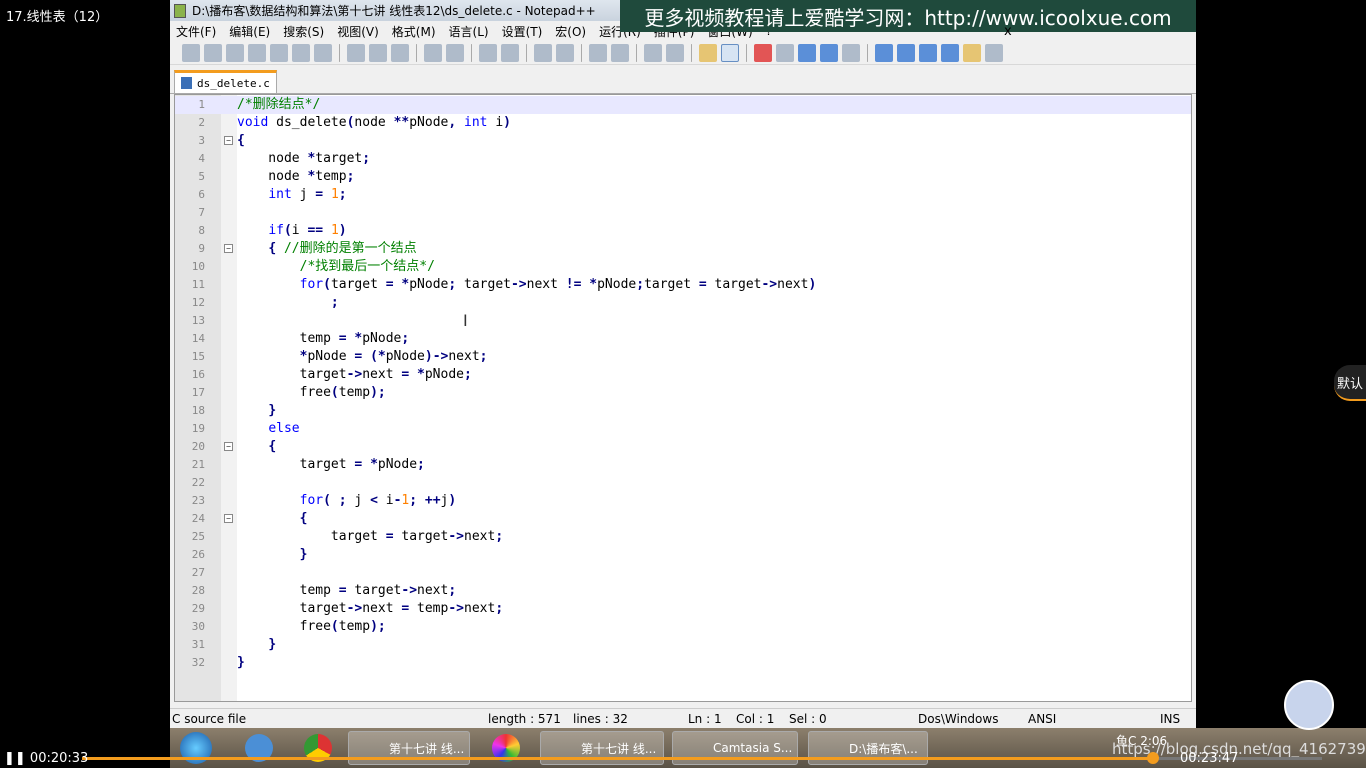 Image resolution: width=1366 pixels, height=768 pixels. I want to click on quality-button: 默认, so click(1350, 383).